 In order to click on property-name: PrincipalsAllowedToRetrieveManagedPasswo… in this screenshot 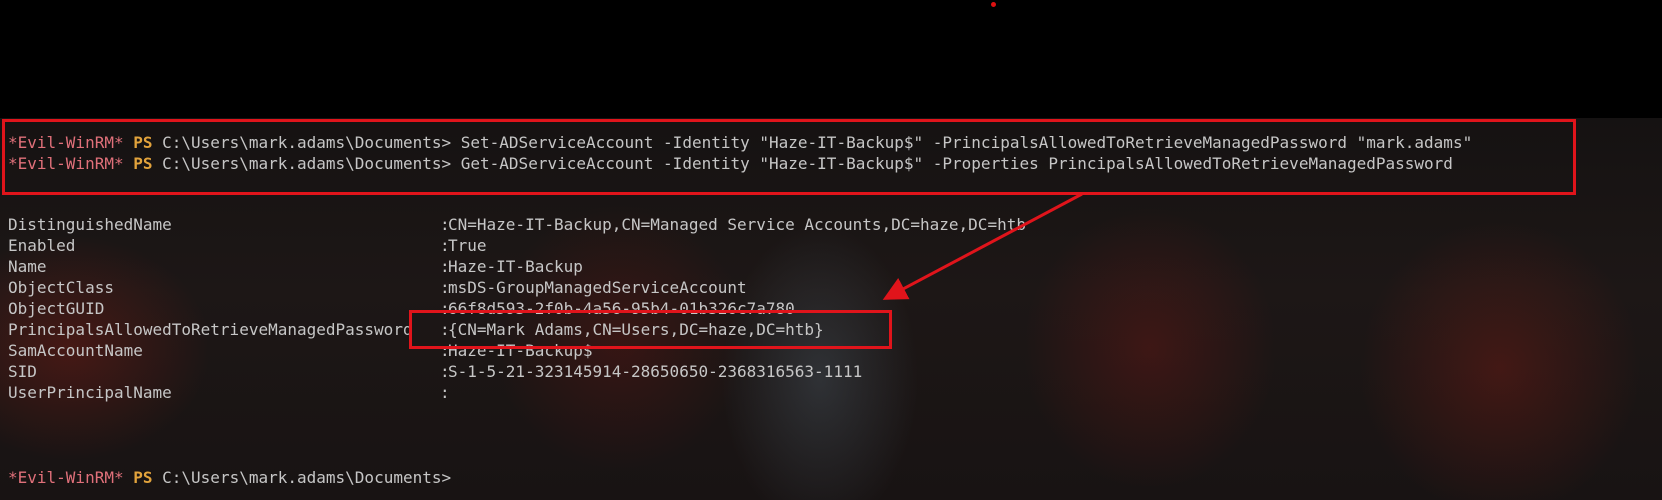, I will do `click(210, 329)`.